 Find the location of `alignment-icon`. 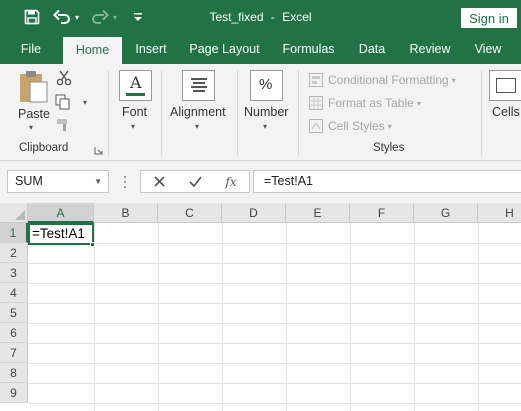

alignment-icon is located at coordinates (198, 85).